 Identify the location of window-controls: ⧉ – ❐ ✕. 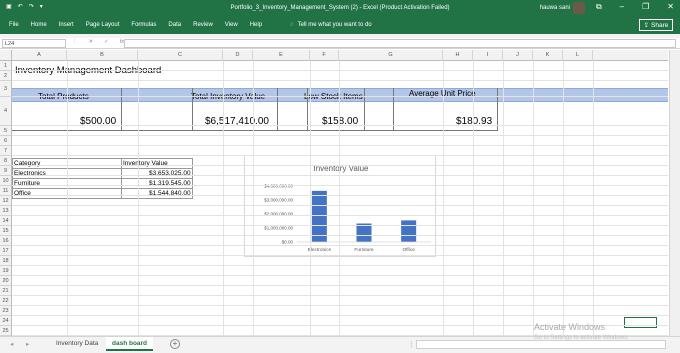
(635, 7).